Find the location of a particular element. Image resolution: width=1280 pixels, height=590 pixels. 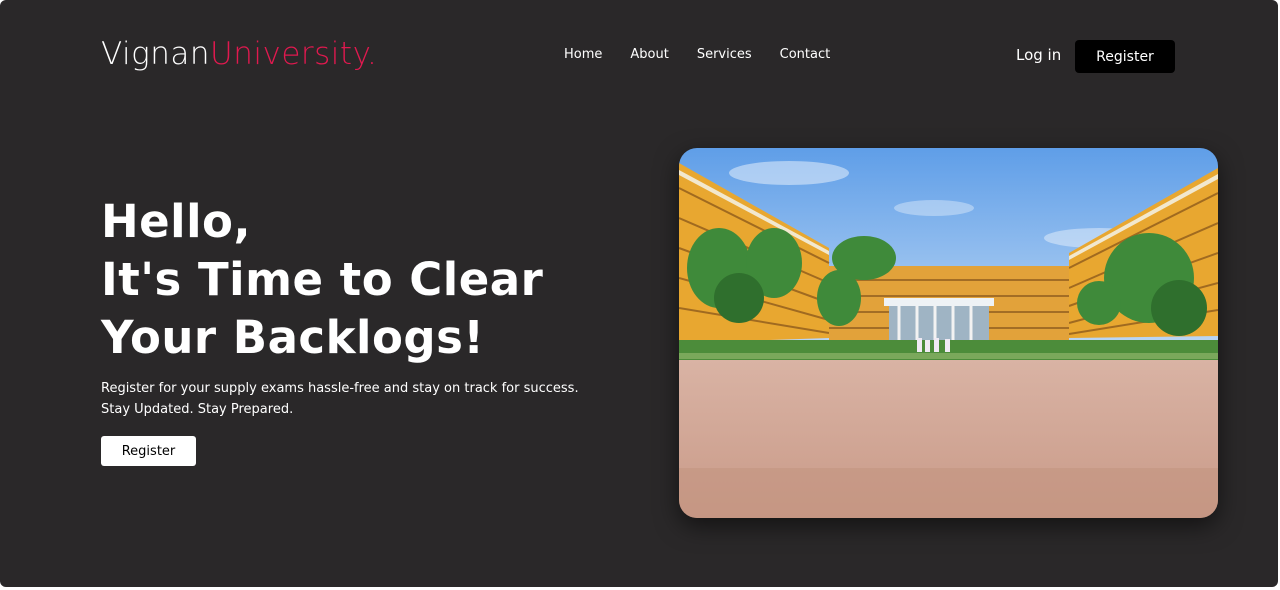

nav-about: About is located at coordinates (649, 54).